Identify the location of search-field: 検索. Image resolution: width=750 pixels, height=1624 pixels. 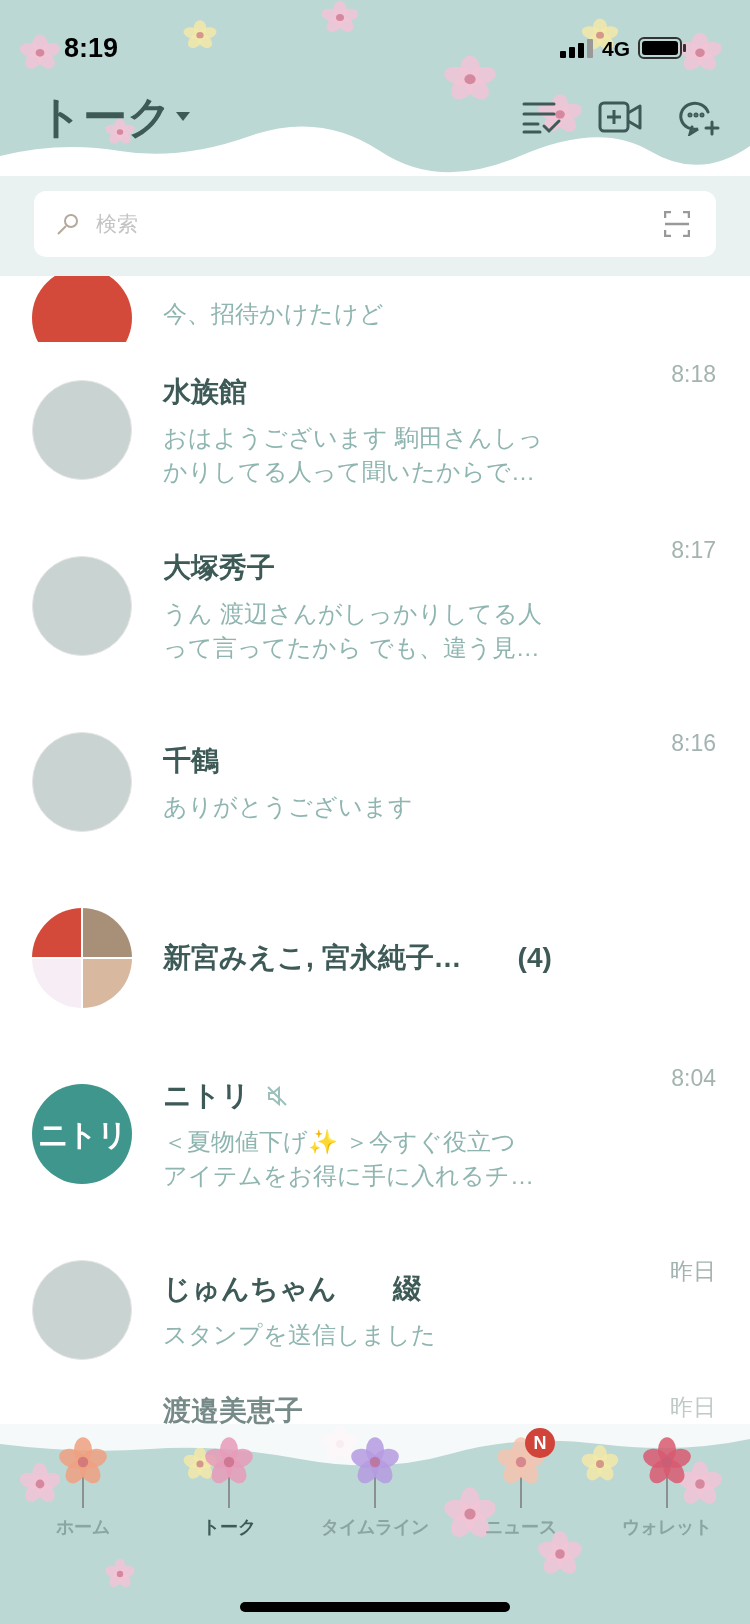
(375, 224).